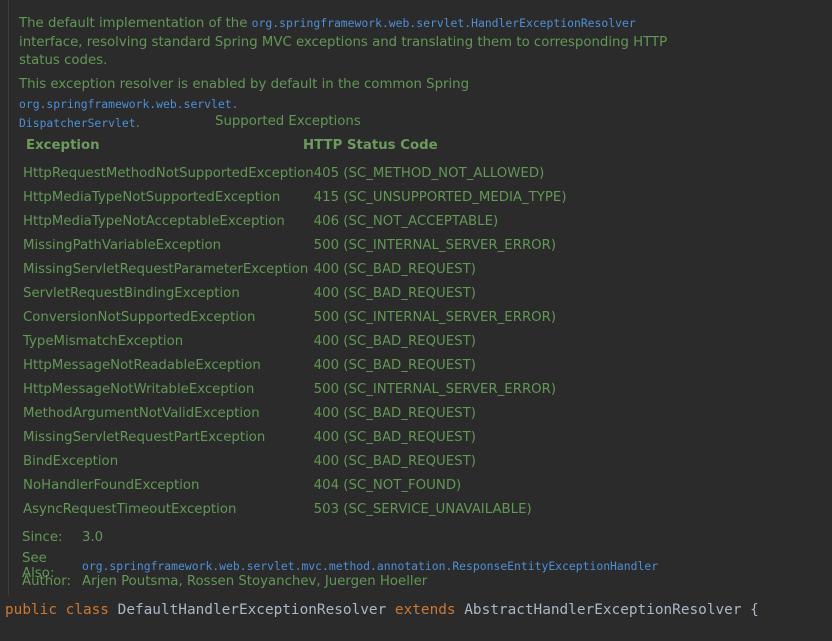 The height and width of the screenshot is (641, 832). I want to click on since-label: Since:, so click(42, 537).